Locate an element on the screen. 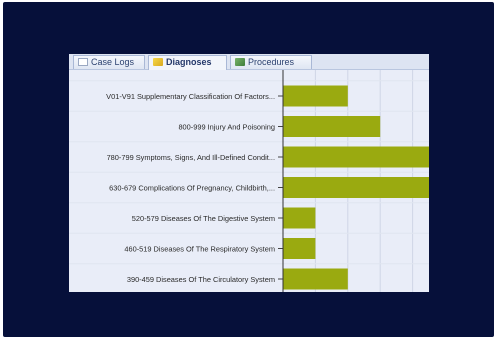  tab-diagnoses: Diagnoses is located at coordinates (187, 62).